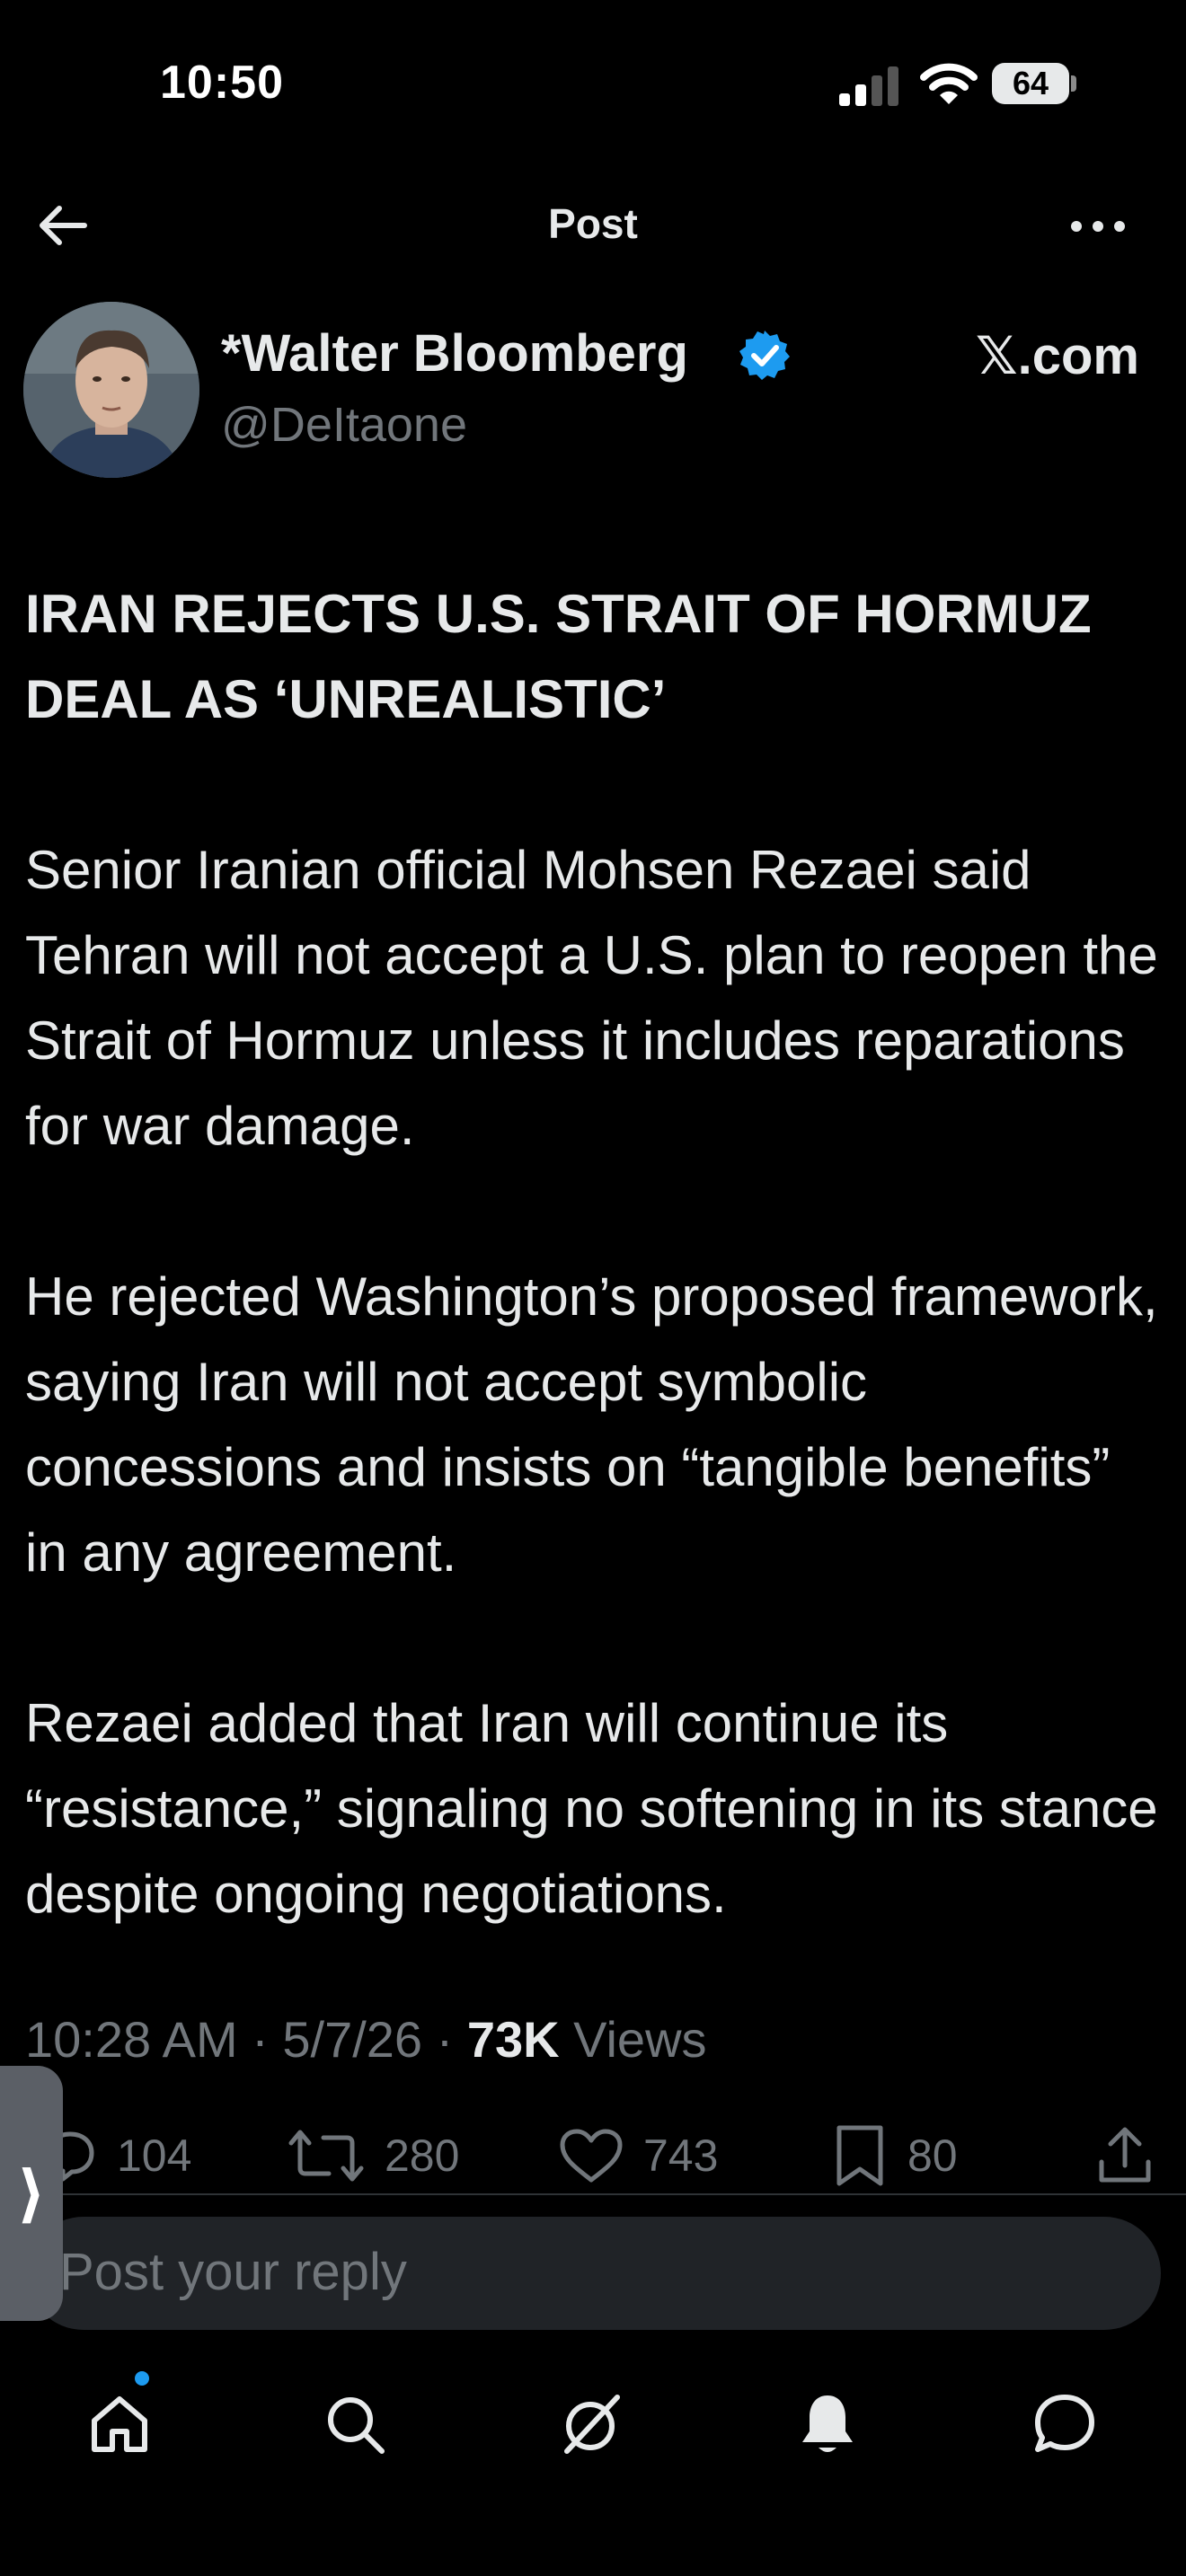 This screenshot has height=2576, width=1186. What do you see at coordinates (1098, 226) in the screenshot?
I see `more-icon` at bounding box center [1098, 226].